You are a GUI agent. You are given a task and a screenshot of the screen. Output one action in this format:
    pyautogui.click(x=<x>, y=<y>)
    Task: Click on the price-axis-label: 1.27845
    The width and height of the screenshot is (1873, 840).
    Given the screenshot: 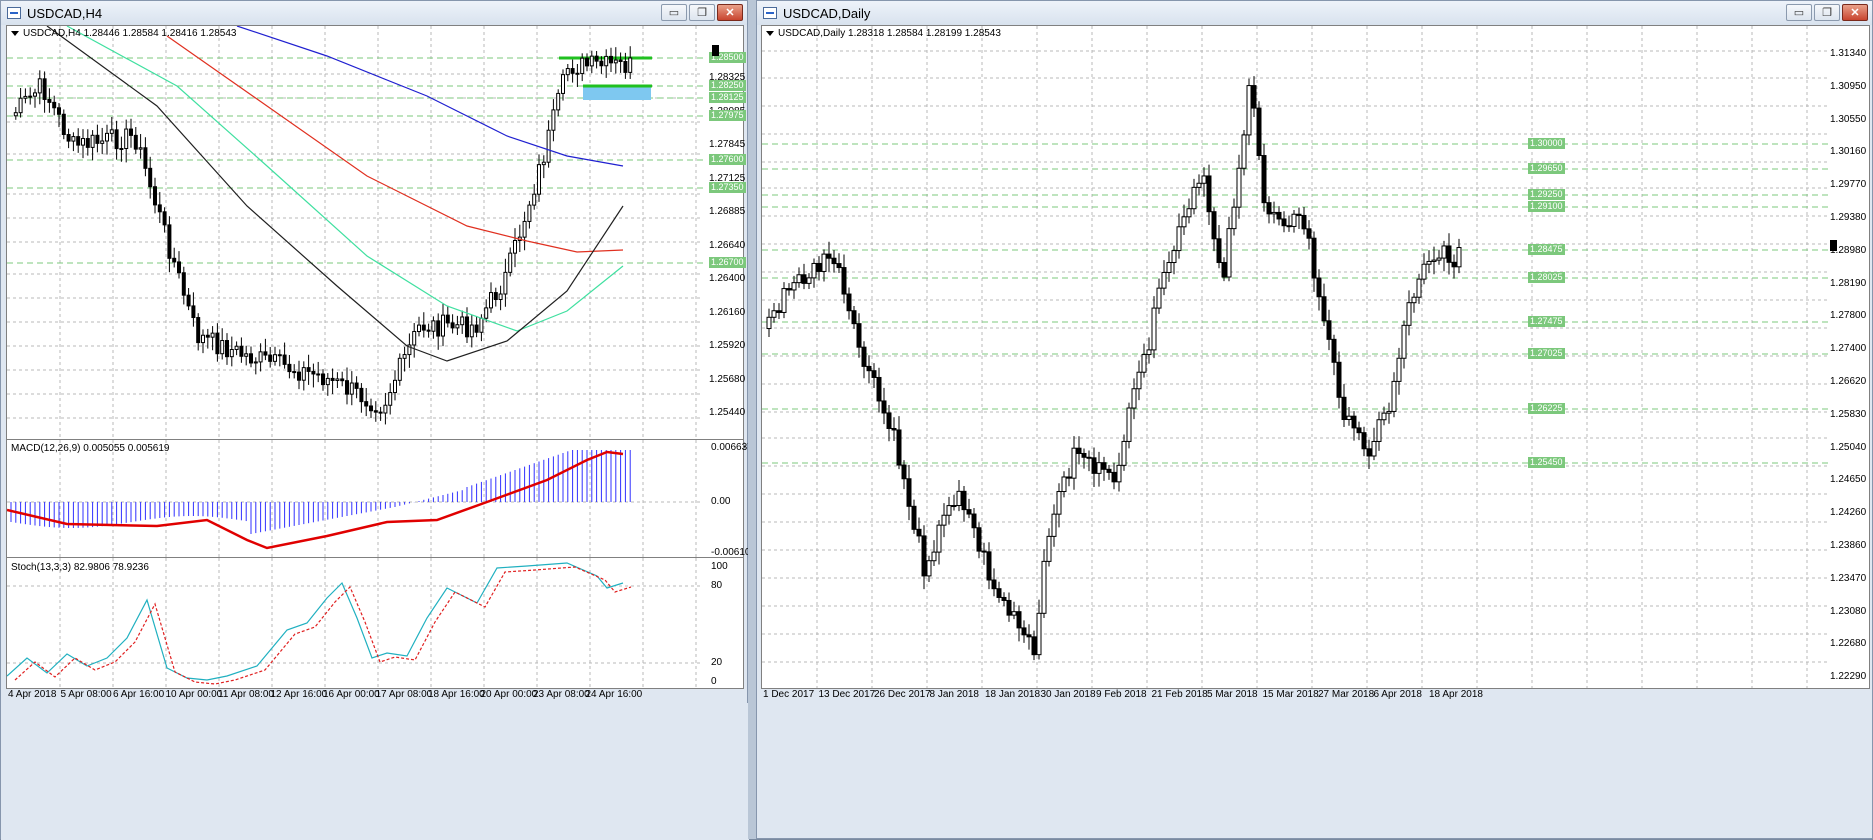 What is the action you would take?
    pyautogui.click(x=727, y=144)
    